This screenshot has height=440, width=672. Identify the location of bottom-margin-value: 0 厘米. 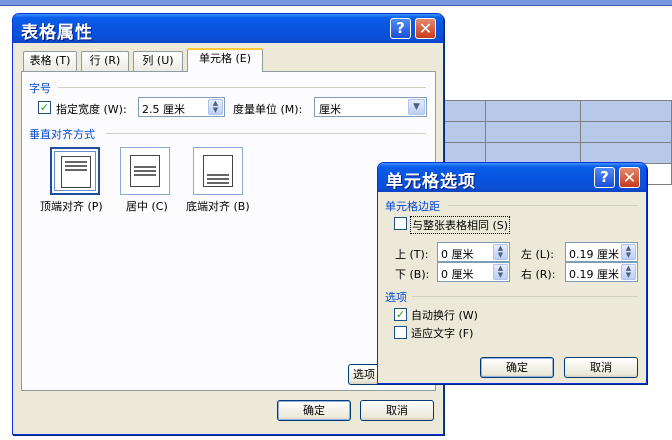
(457, 274).